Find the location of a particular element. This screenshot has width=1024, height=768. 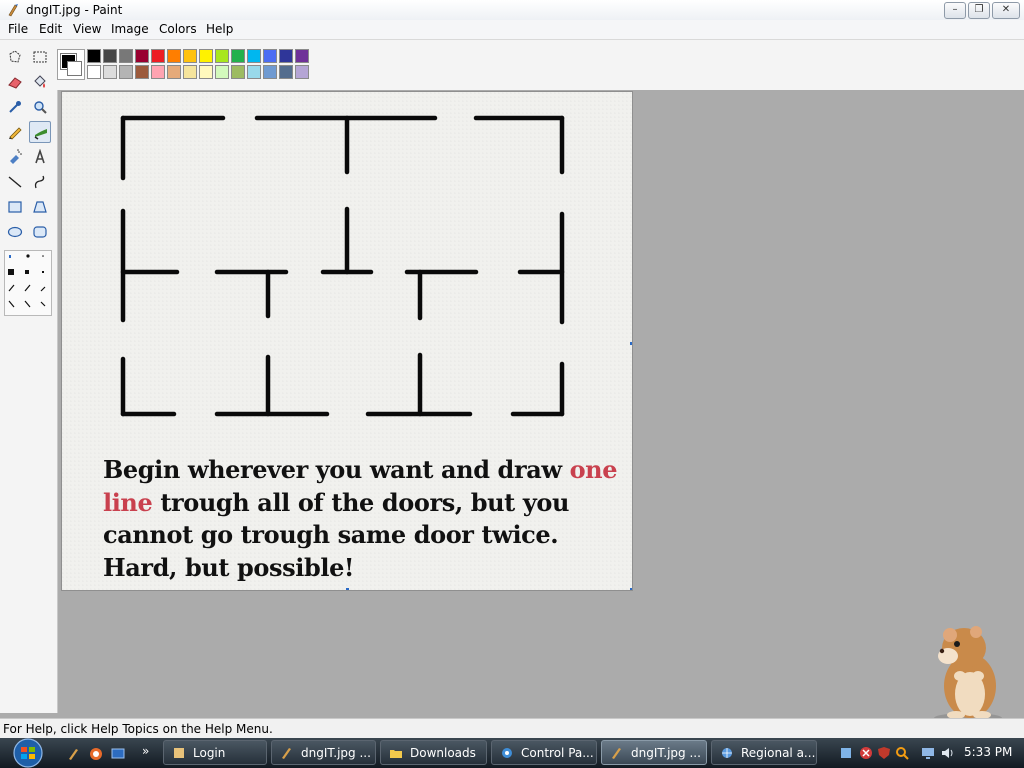

rounded-rectangle-icon is located at coordinates (40, 232).